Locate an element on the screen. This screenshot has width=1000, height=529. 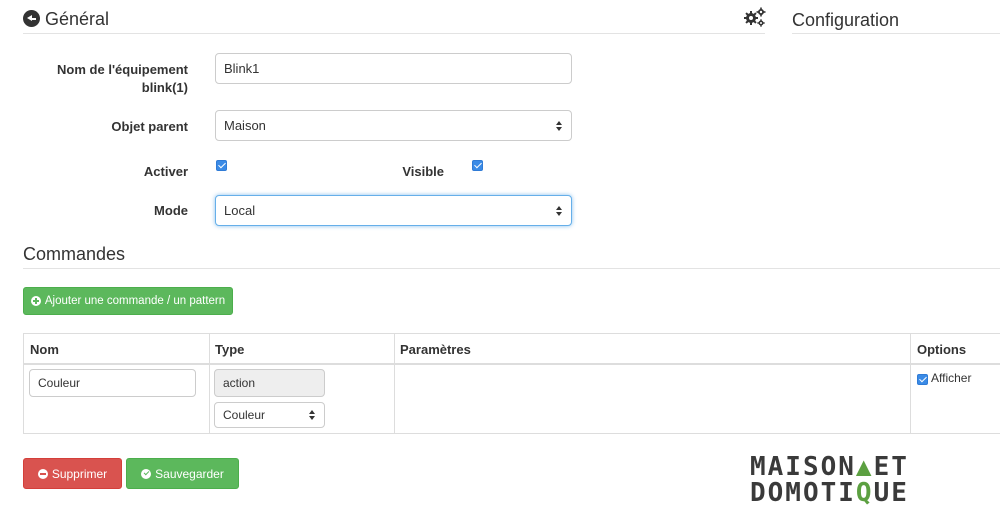
parent-object-label: Objet parent is located at coordinates (149, 126).